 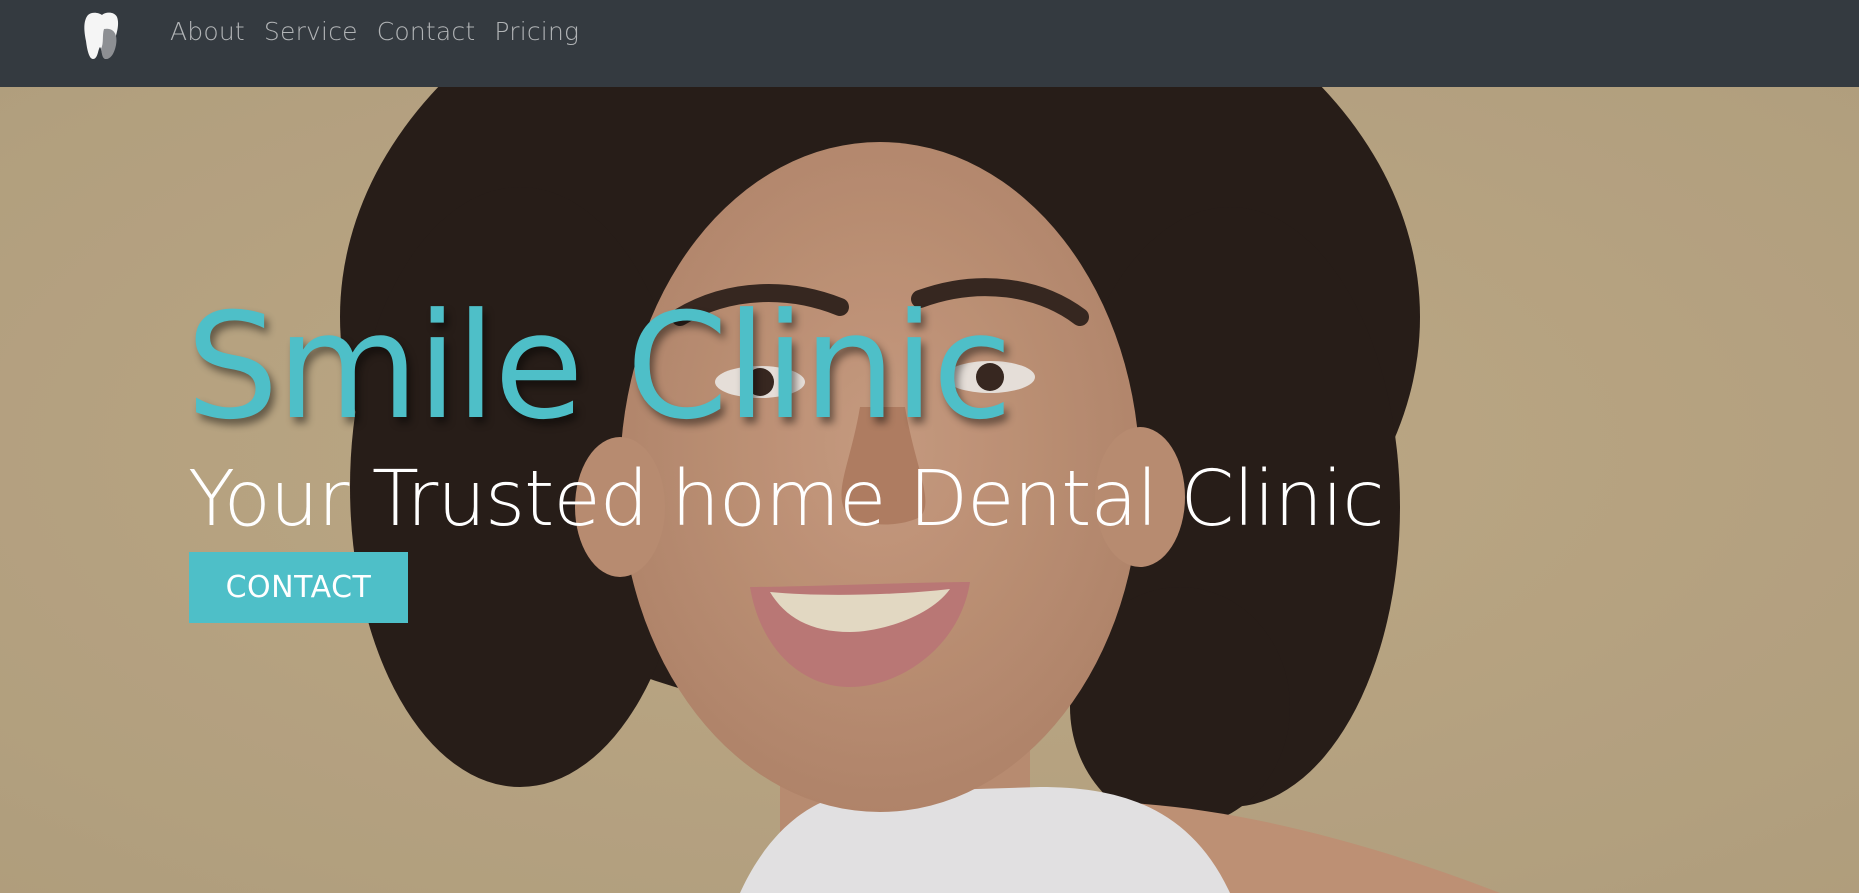 I want to click on nav-links: About Service Contact Pricing, so click(x=374, y=31).